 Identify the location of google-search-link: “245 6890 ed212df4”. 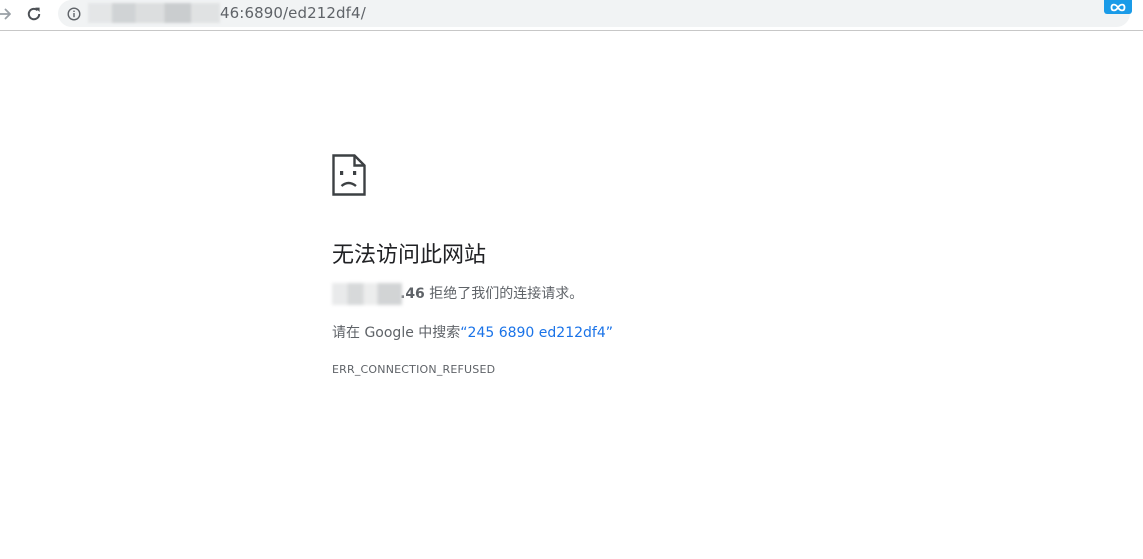
(536, 333).